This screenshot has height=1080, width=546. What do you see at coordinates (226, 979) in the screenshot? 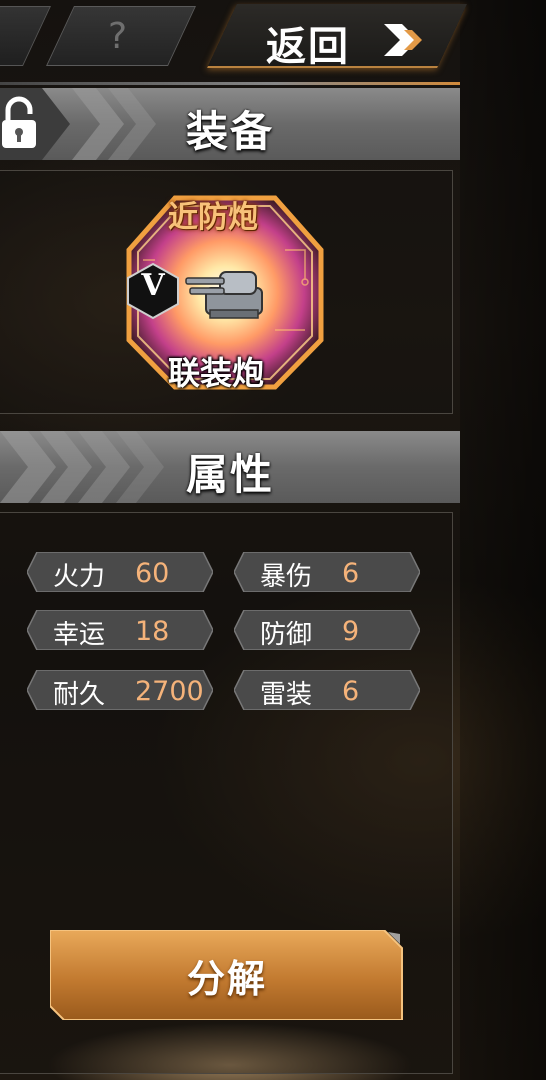
I see `decompose-button-label: 分解` at bounding box center [226, 979].